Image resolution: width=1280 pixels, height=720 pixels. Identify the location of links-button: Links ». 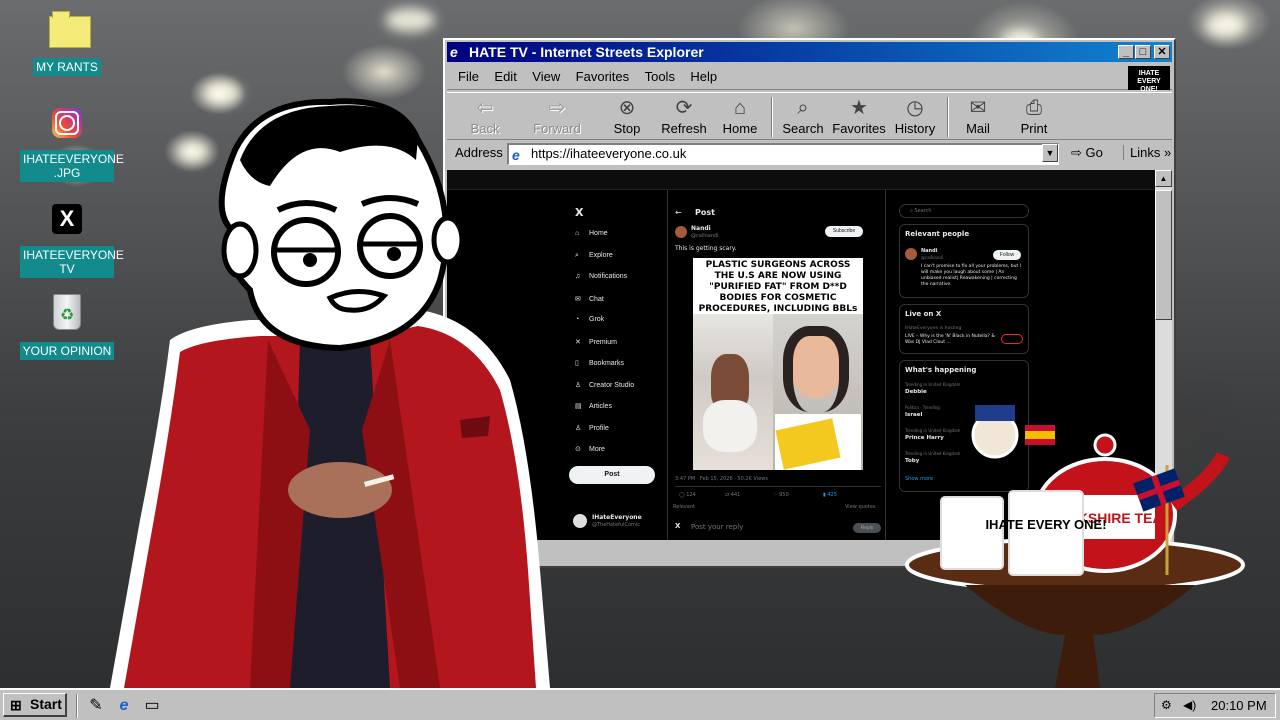
(1147, 152).